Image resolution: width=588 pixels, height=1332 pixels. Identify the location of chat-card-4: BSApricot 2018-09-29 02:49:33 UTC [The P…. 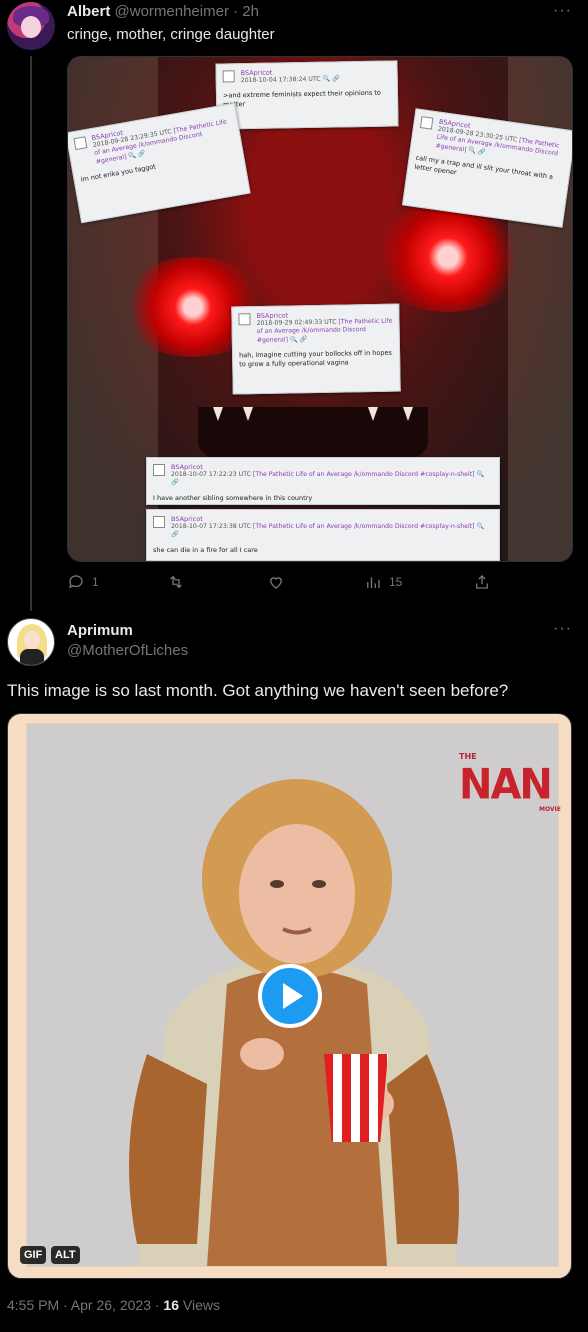
(316, 349).